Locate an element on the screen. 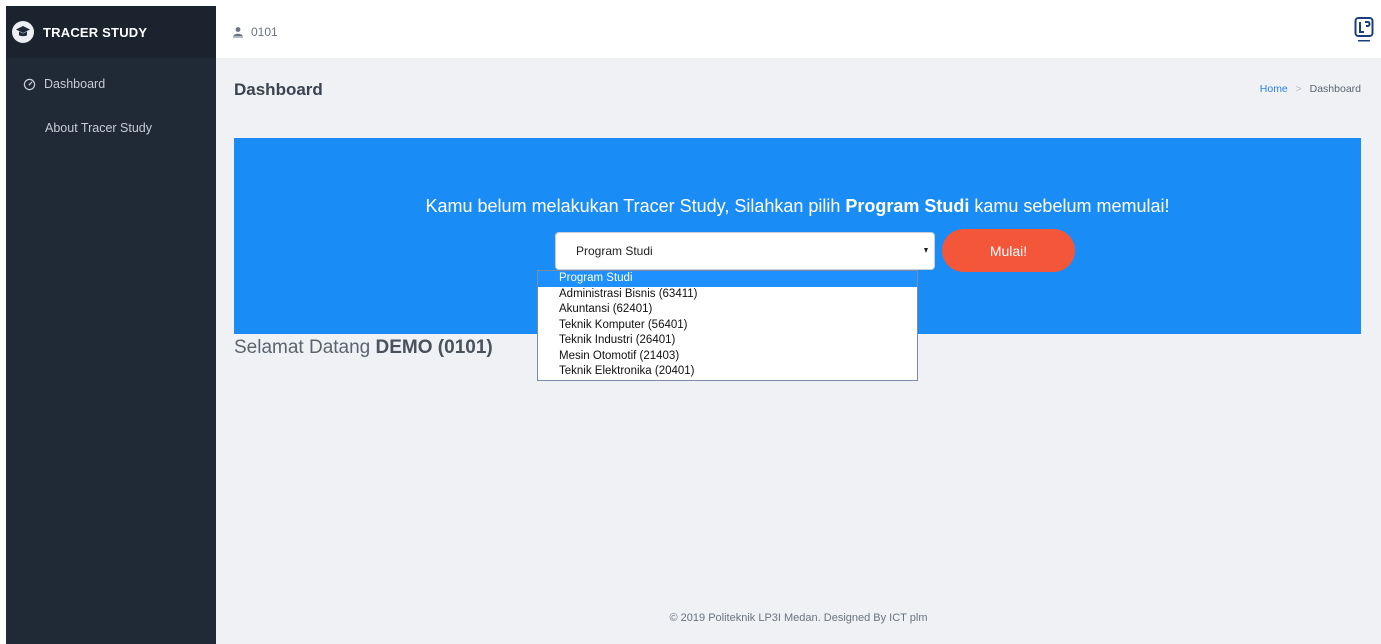 The height and width of the screenshot is (644, 1381). dropdown-option: Teknik Elektronika (20401) is located at coordinates (727, 372).